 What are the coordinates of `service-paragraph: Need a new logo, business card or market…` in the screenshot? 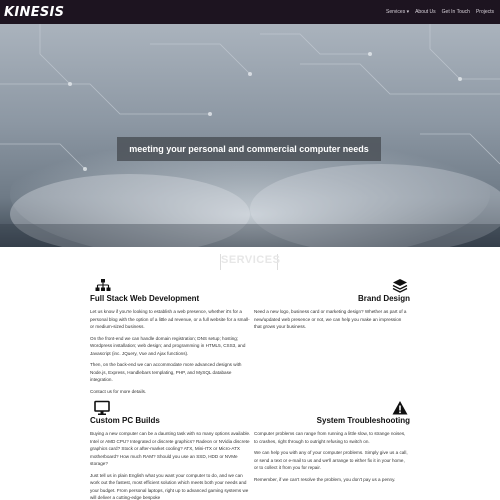 It's located at (330, 319).